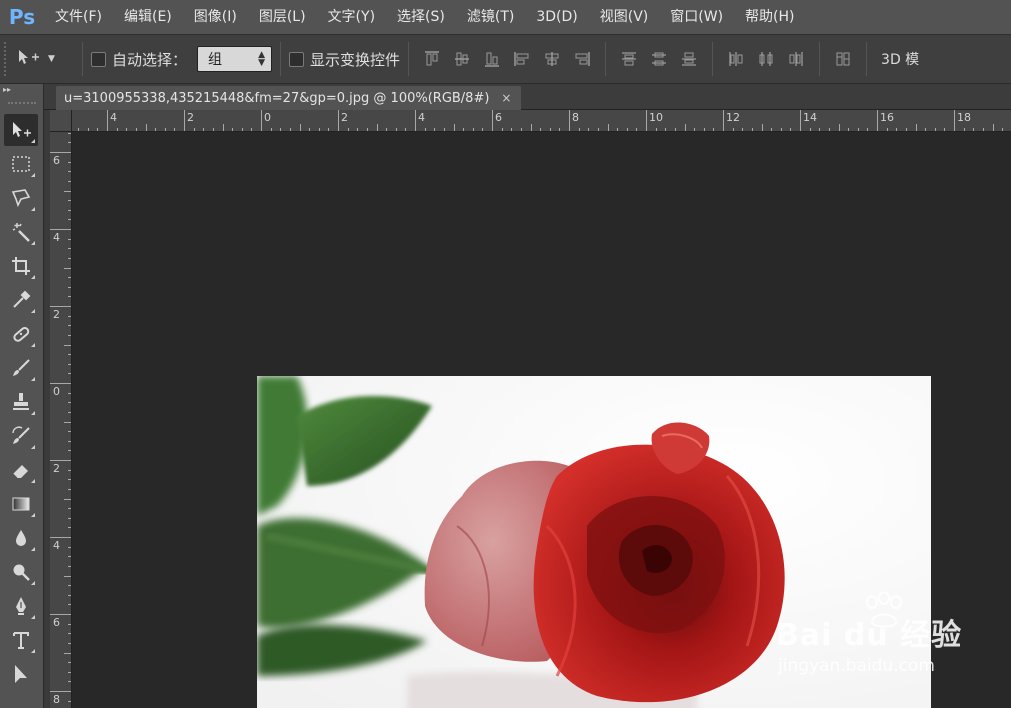 The width and height of the screenshot is (1011, 708). I want to click on eraser-tool, so click(21, 470).